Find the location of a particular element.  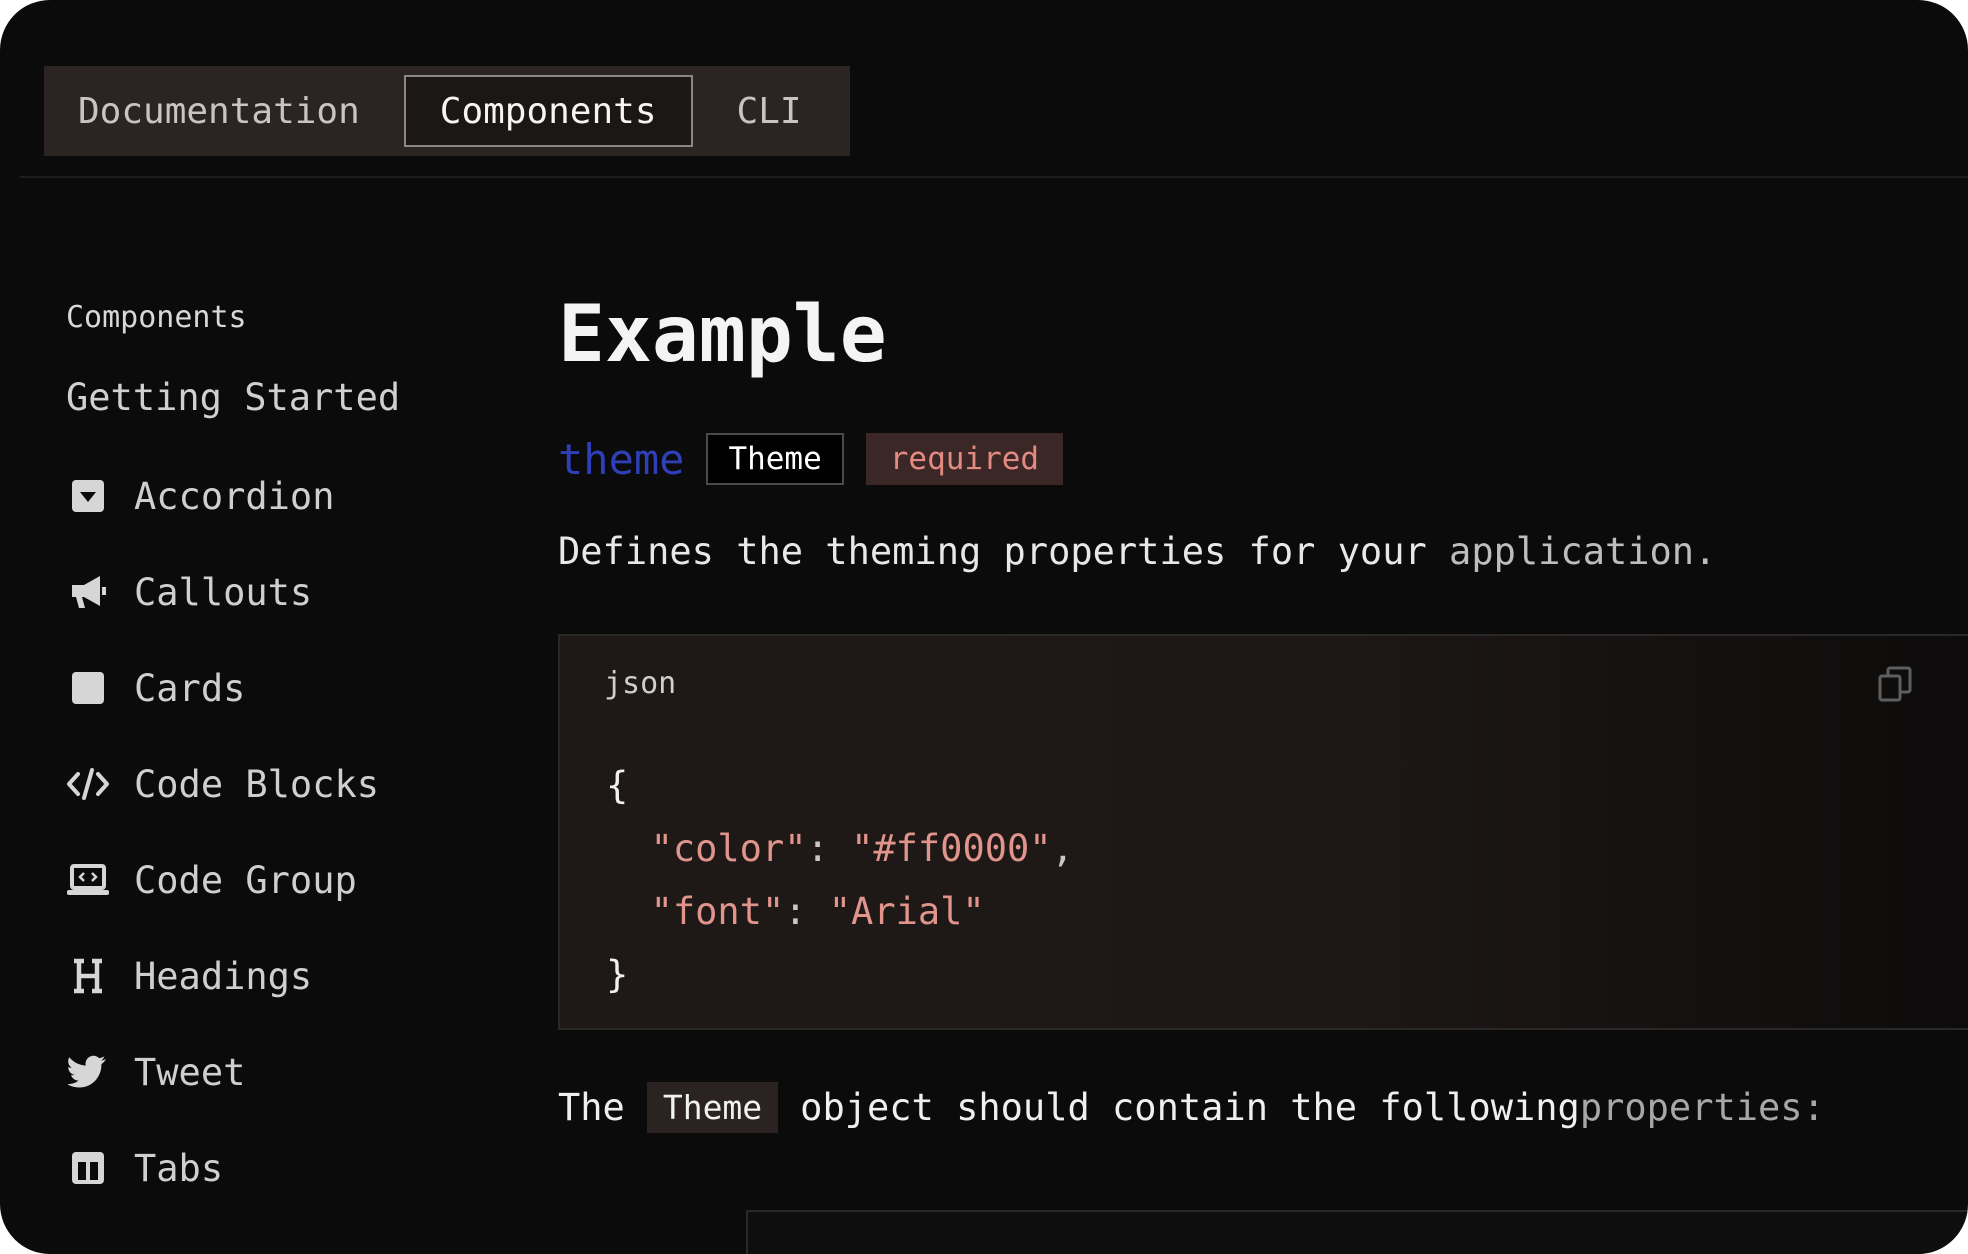

sidebar-item-code-group: Code Group is located at coordinates (276, 880).